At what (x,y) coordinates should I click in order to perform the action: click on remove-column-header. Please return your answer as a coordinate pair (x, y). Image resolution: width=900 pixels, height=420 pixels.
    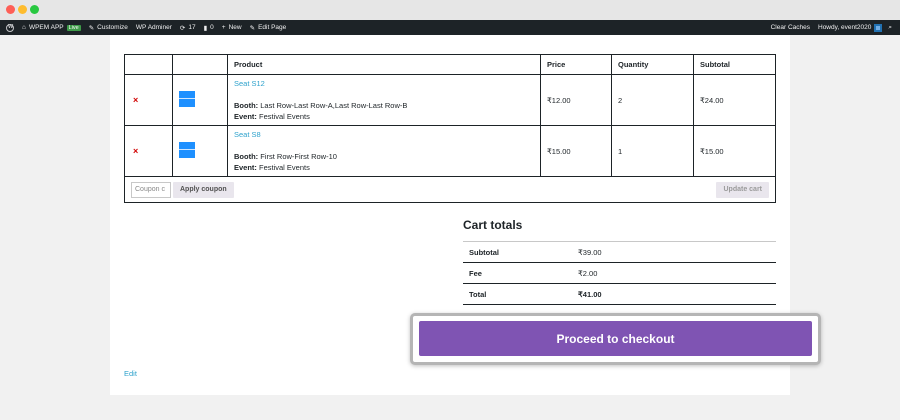
    Looking at the image, I should click on (148, 64).